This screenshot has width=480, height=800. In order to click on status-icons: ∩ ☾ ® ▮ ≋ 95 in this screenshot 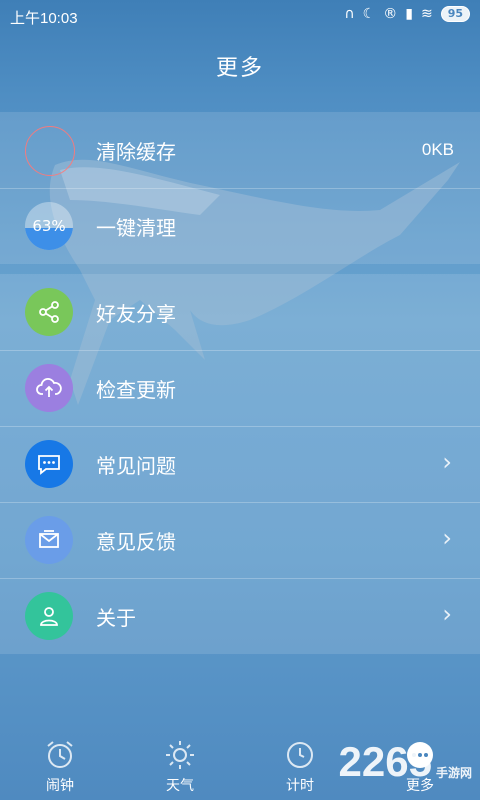, I will do `click(407, 14)`.